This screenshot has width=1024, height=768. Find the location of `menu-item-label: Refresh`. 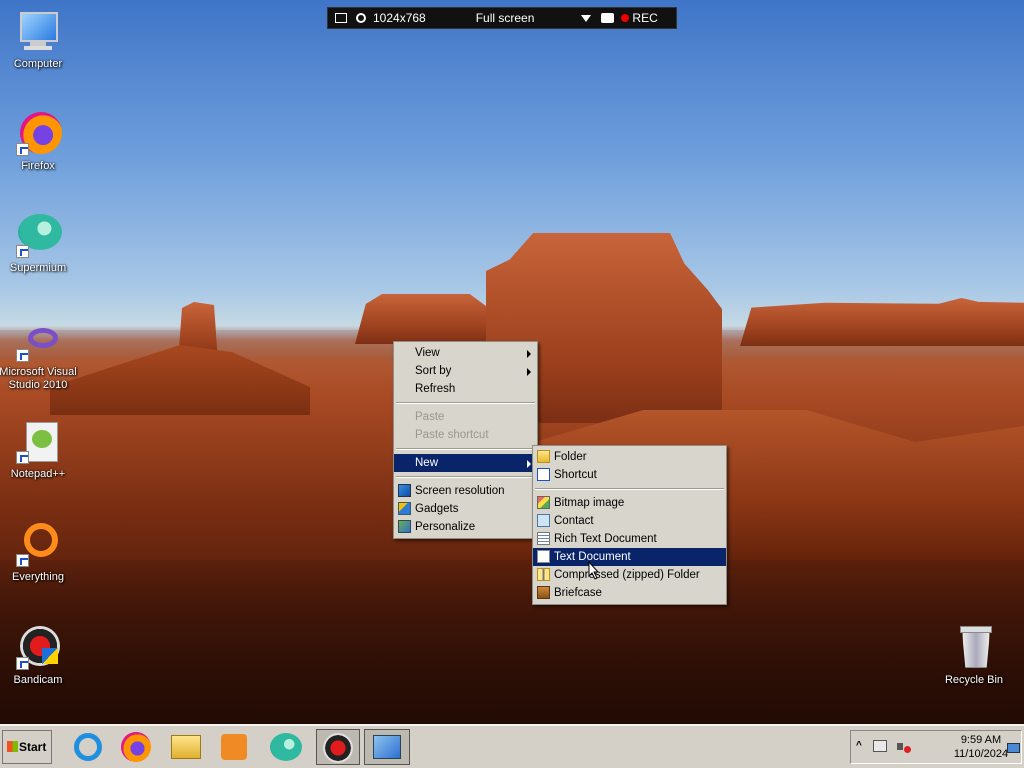

menu-item-label: Refresh is located at coordinates (435, 389).